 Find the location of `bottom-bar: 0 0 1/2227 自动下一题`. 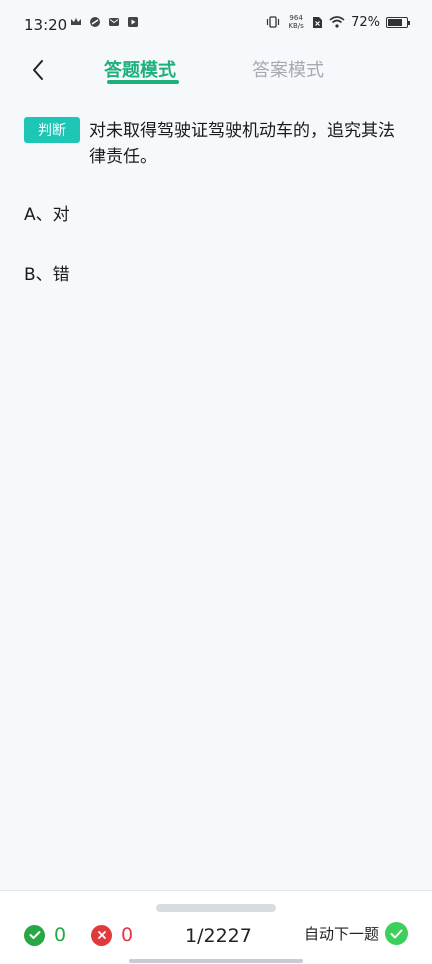

bottom-bar: 0 0 1/2227 自动下一题 is located at coordinates (216, 927).